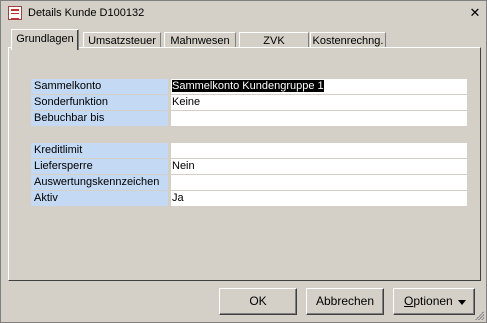  What do you see at coordinates (409, 301) in the screenshot?
I see `options-accelerator: O` at bounding box center [409, 301].